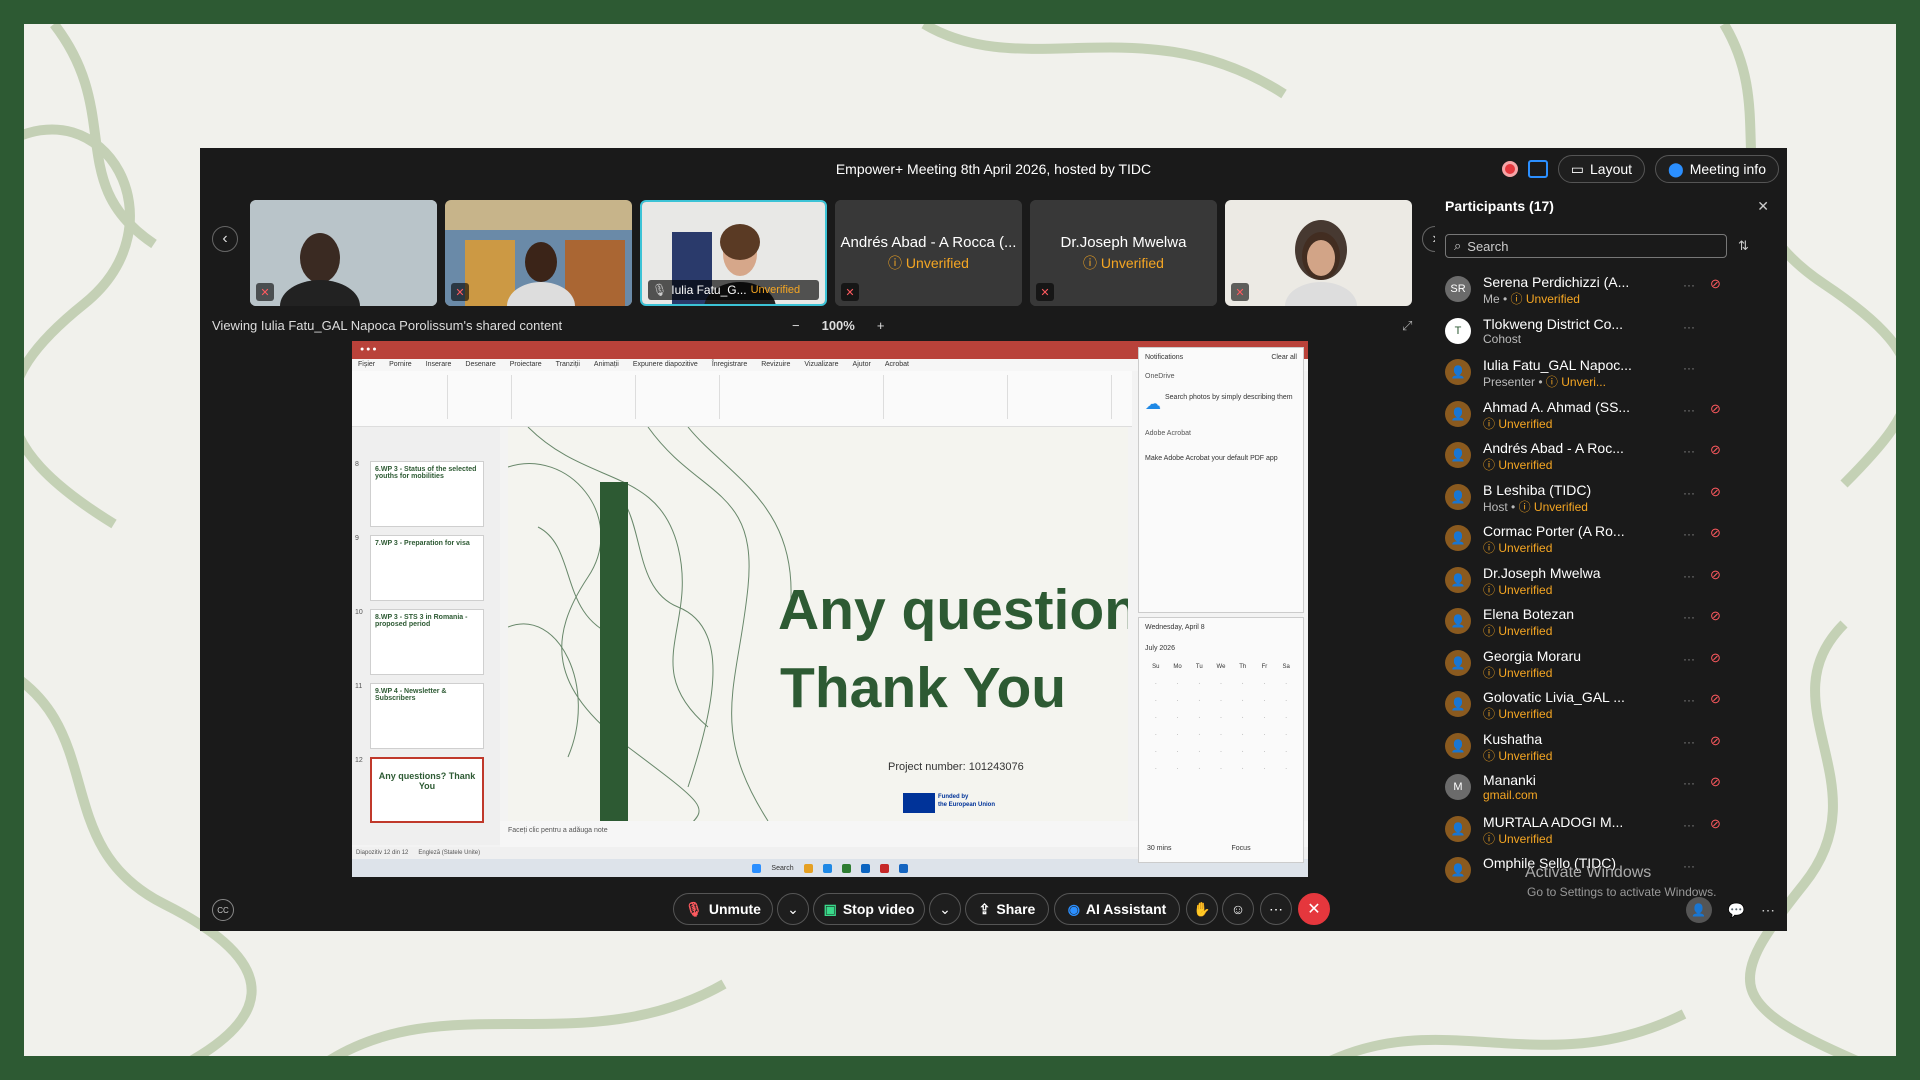 This screenshot has height=1080, width=1920. Describe the element at coordinates (1276, 909) in the screenshot. I see `more-options-icon: ⋯` at that location.